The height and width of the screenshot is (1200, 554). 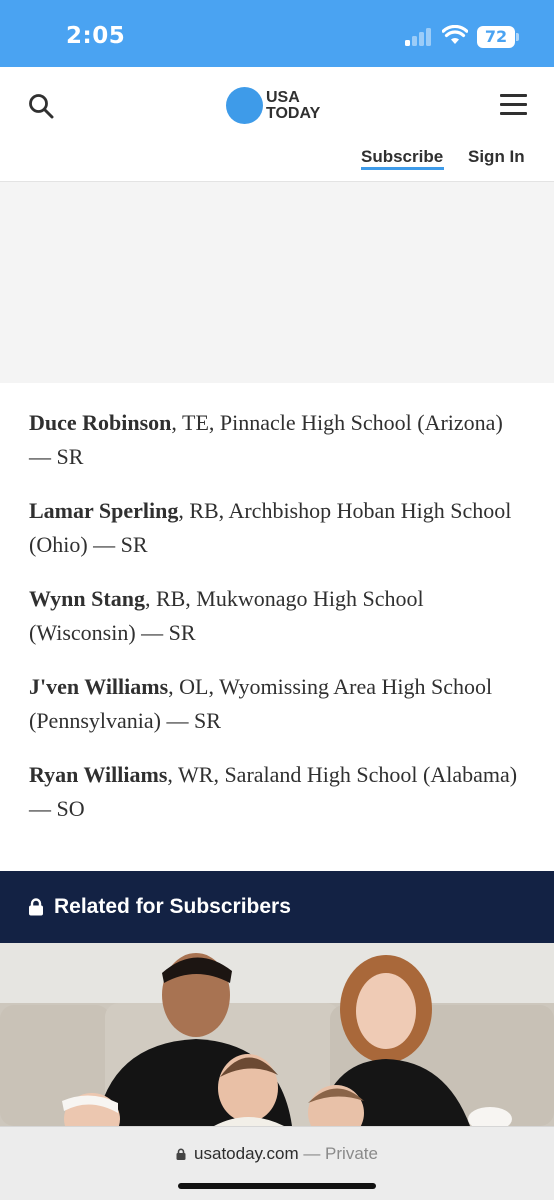 What do you see at coordinates (246, 1153) in the screenshot?
I see `url-domain: usatoday.com` at bounding box center [246, 1153].